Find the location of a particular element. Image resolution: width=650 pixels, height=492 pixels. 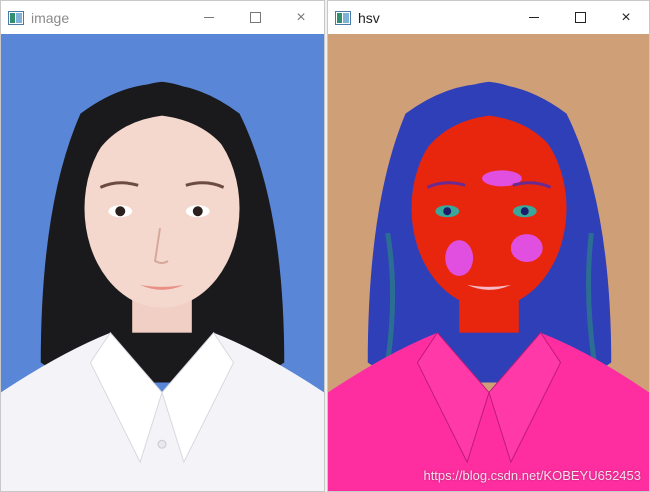

hsv-window-titlebar: hsv × is located at coordinates (488, 17).